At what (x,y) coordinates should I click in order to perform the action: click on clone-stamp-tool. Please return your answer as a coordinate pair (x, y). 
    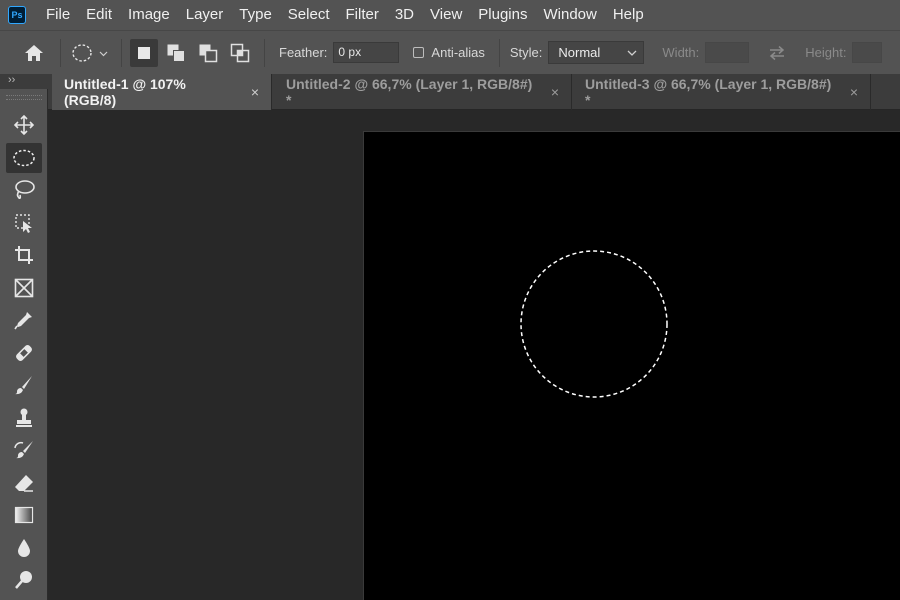
    Looking at the image, I should click on (24, 418).